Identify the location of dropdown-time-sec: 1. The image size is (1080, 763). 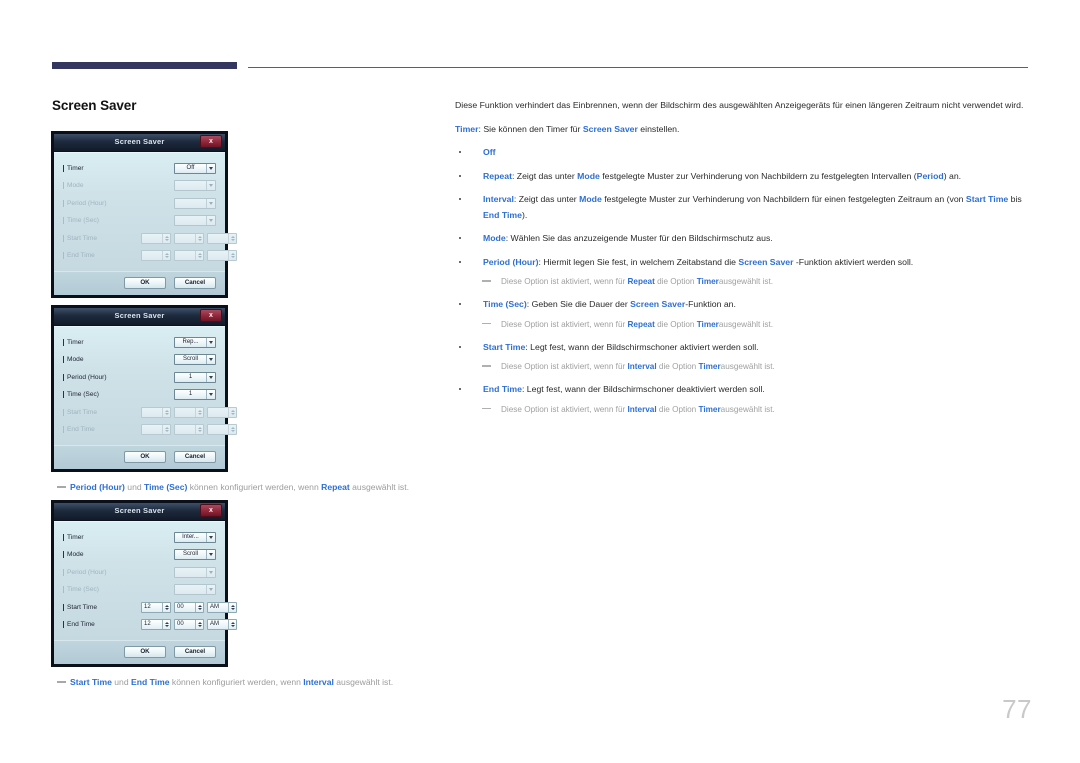
(195, 394).